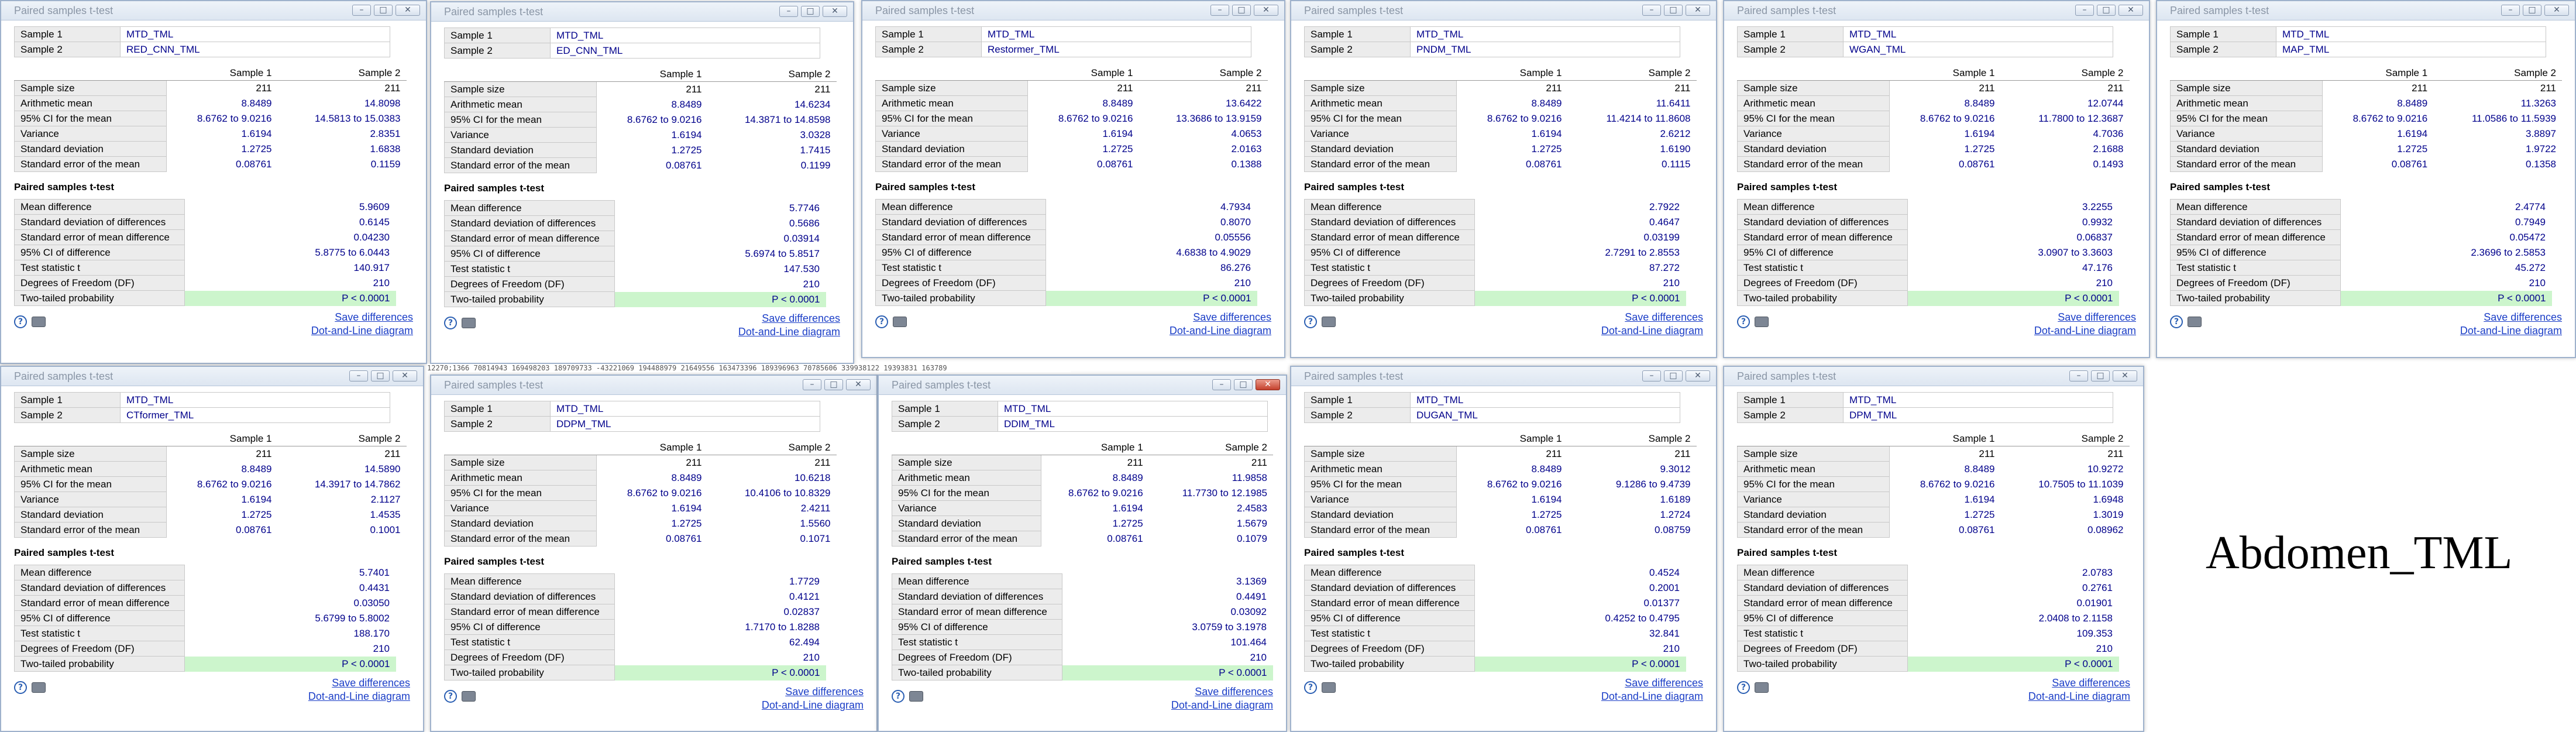  I want to click on sem-2: 0.1079, so click(1252, 538).